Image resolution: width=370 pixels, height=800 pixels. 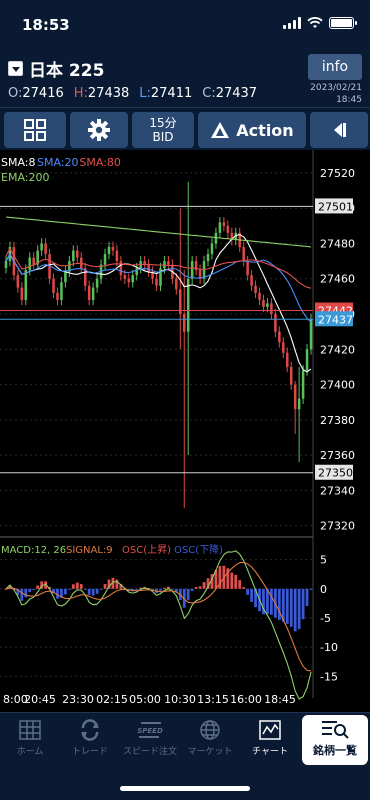 What do you see at coordinates (158, 268) in the screenshot?
I see `sma80-line` at bounding box center [158, 268].